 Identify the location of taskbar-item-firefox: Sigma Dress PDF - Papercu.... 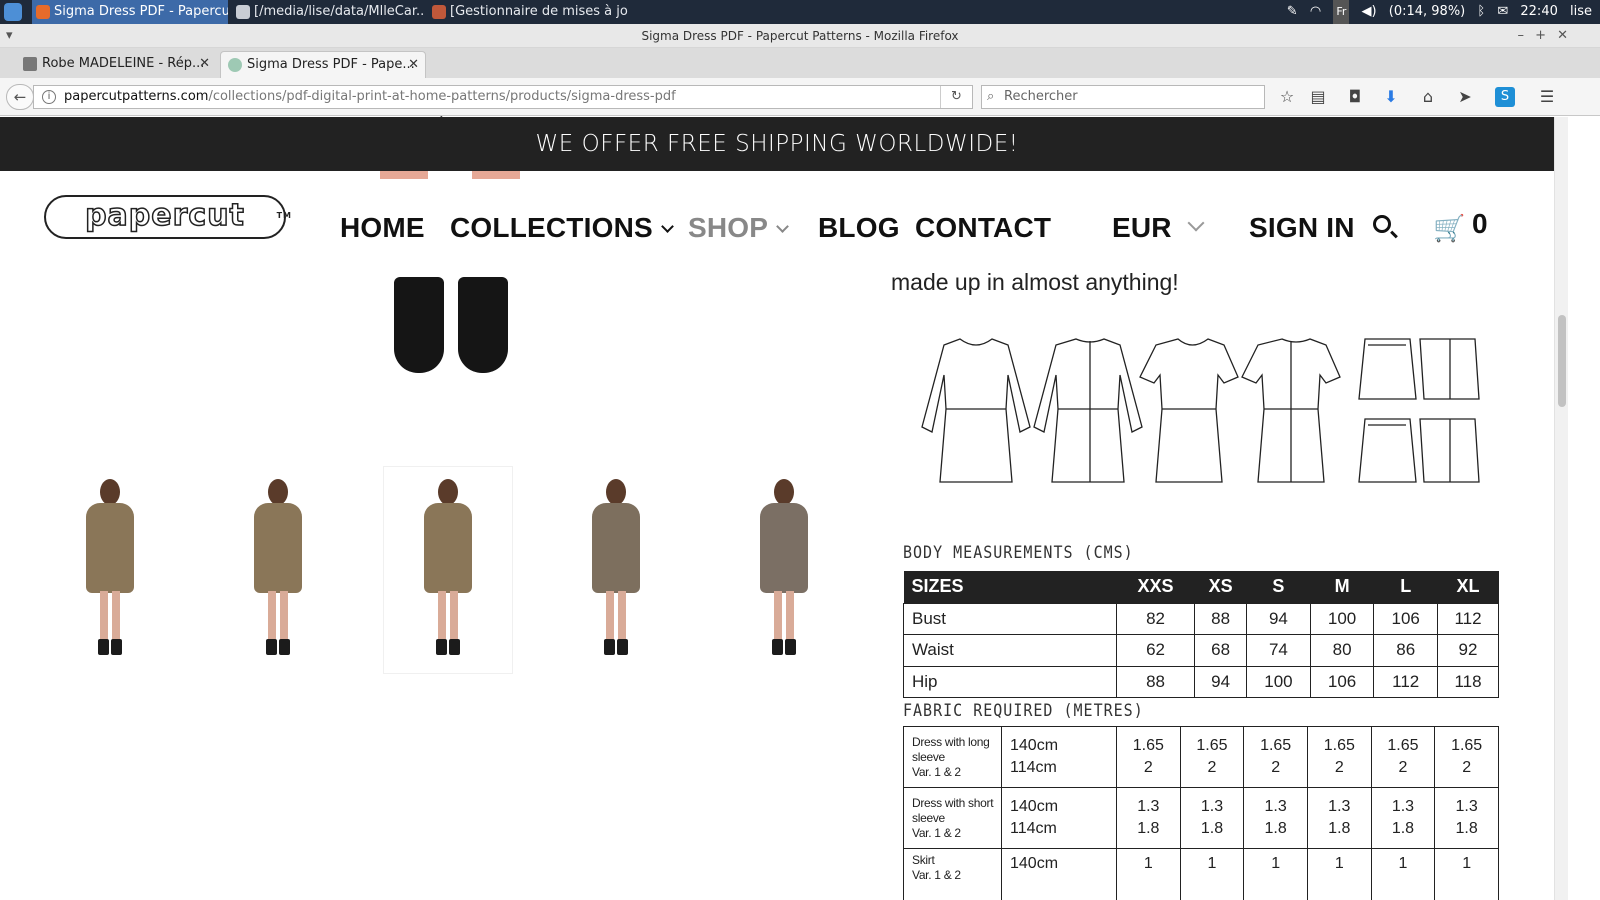
(130, 12).